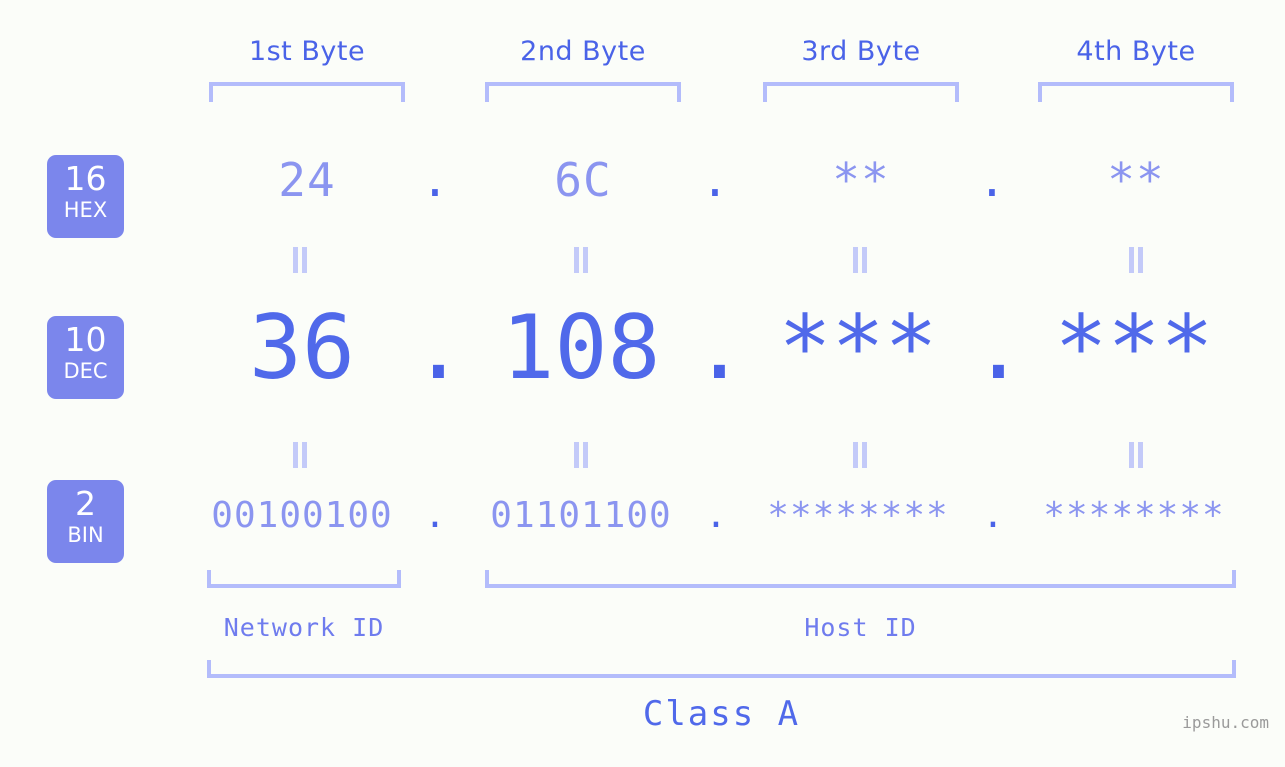 This screenshot has width=1285, height=767. Describe the element at coordinates (581, 347) in the screenshot. I see `dec-byte-2: 108` at that location.